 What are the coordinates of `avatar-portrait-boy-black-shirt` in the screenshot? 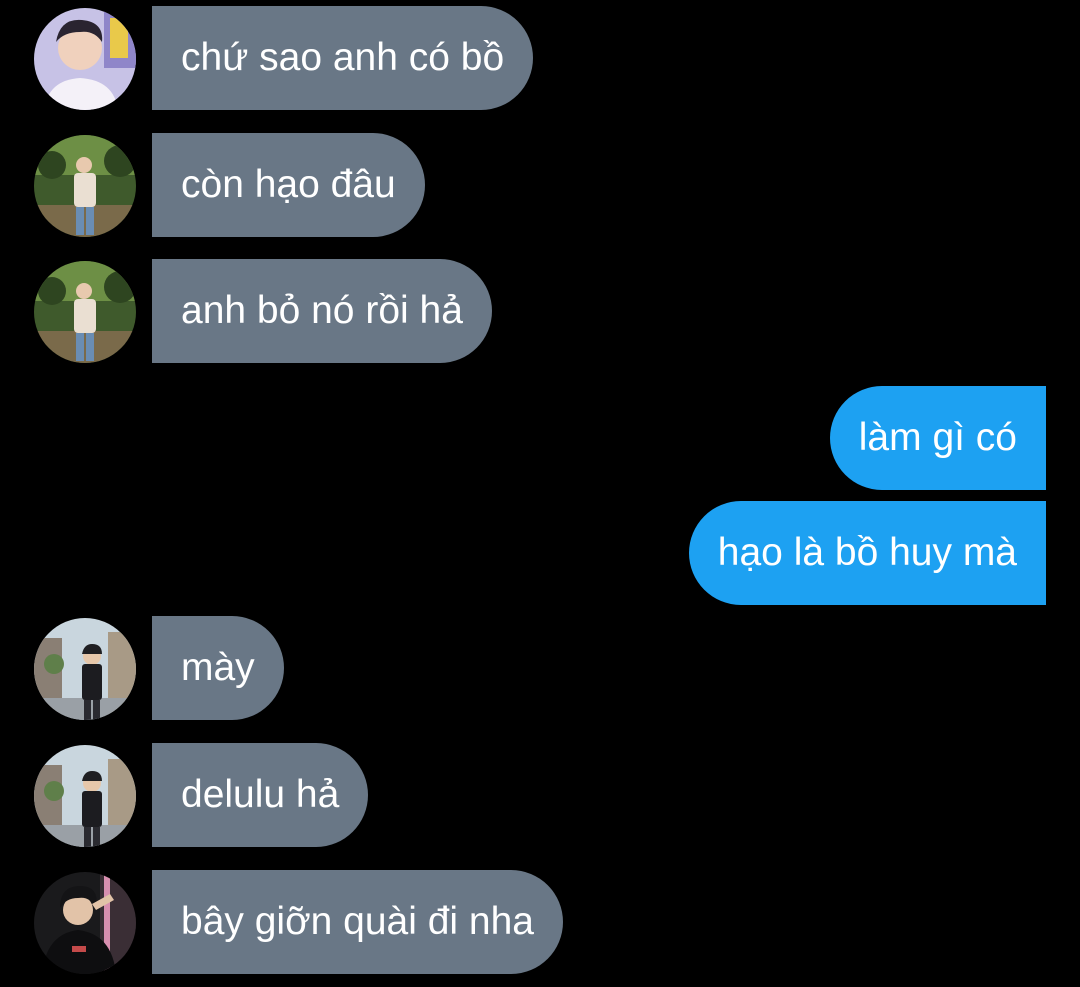 It's located at (85, 923).